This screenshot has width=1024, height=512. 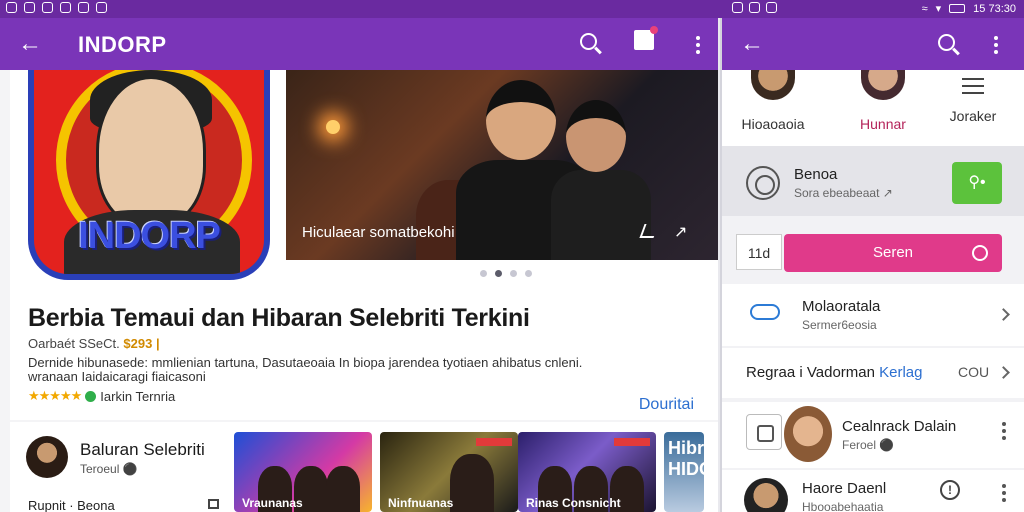 What do you see at coordinates (512, 9) in the screenshot?
I see `status-bar: ≈ ▾ 15 73:30` at bounding box center [512, 9].